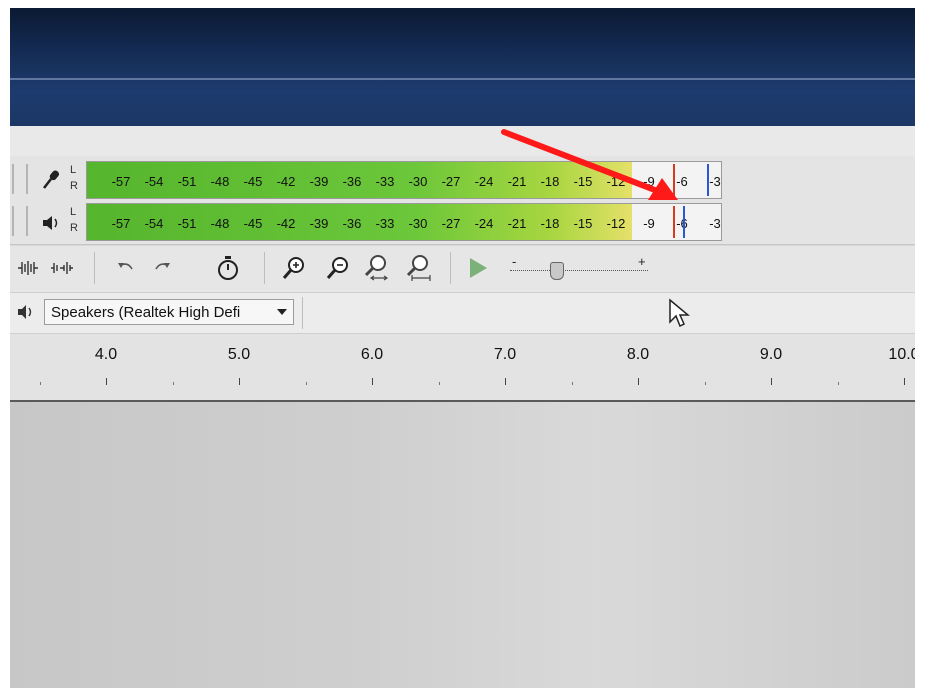 The image size is (931, 688). I want to click on playback-max-marker, so click(684, 222).